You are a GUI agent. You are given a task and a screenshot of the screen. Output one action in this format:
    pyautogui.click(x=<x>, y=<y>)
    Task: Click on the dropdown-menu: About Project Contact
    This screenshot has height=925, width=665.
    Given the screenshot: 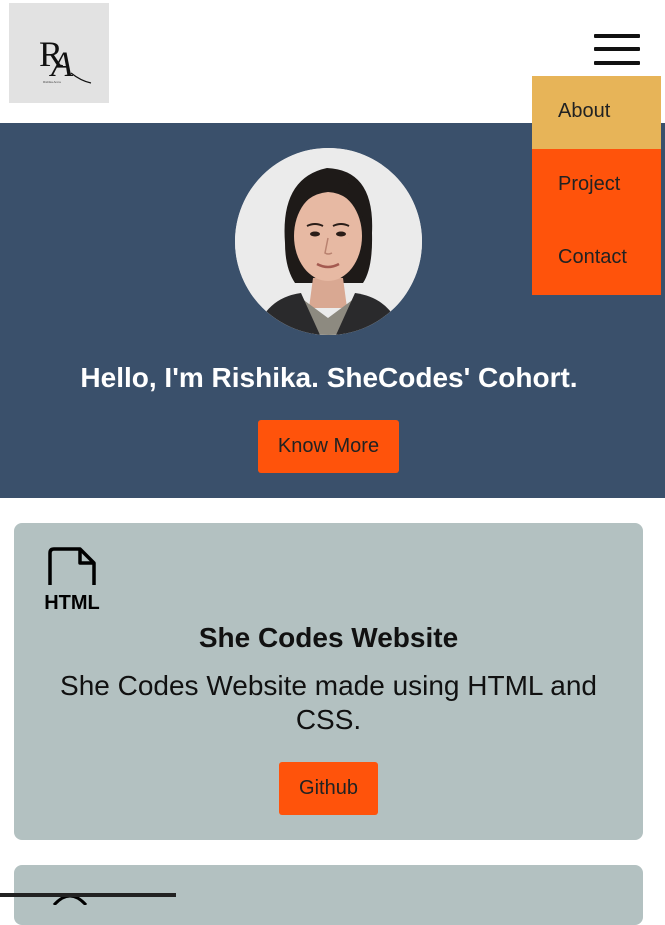 What is the action you would take?
    pyautogui.click(x=596, y=185)
    